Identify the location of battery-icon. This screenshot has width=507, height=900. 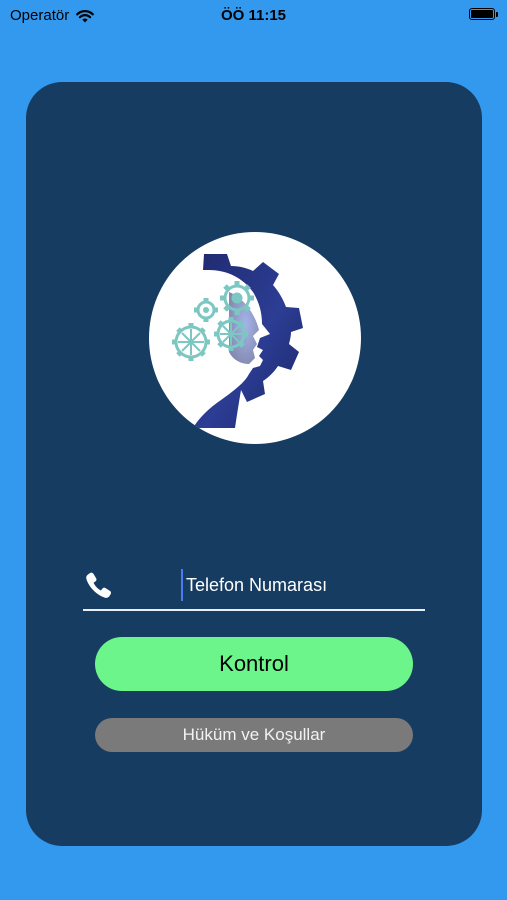
(483, 14).